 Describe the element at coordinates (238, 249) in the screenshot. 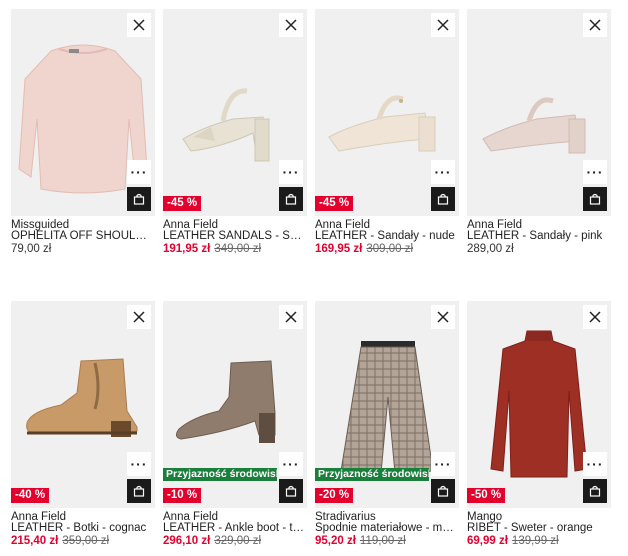

I see `original-price: 349,00 zł` at that location.